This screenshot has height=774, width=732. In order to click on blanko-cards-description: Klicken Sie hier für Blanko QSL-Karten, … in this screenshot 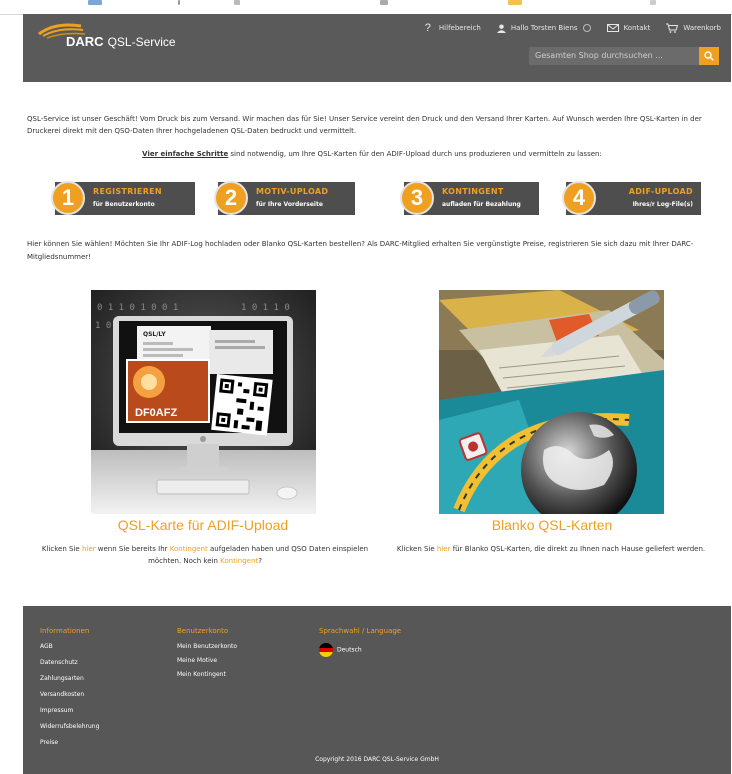, I will do `click(551, 549)`.